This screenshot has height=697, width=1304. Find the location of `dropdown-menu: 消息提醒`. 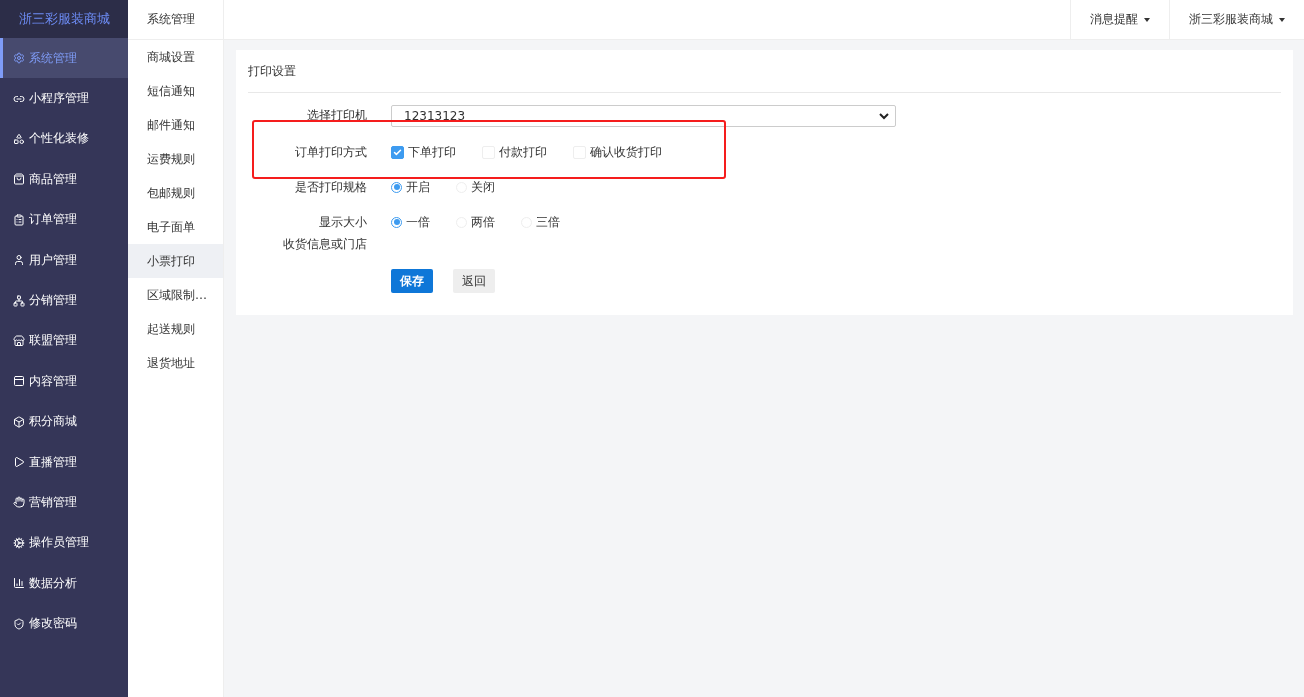

dropdown-menu: 消息提醒 is located at coordinates (1119, 19).